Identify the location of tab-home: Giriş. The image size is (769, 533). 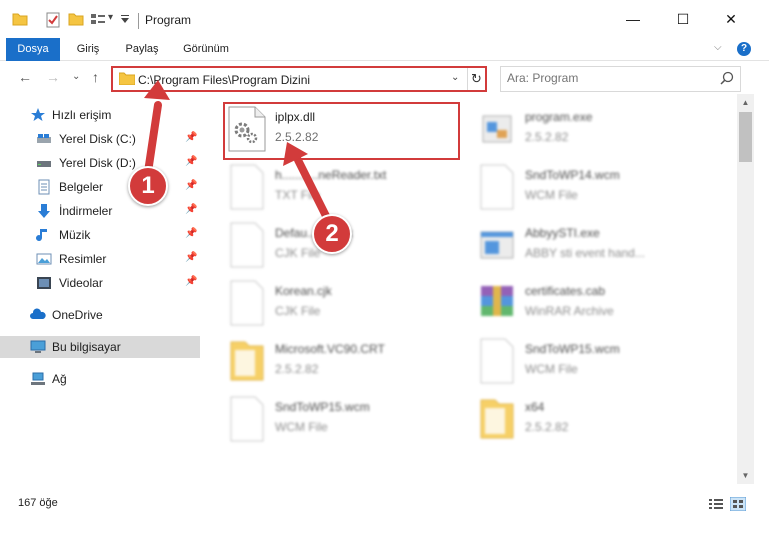
(88, 49).